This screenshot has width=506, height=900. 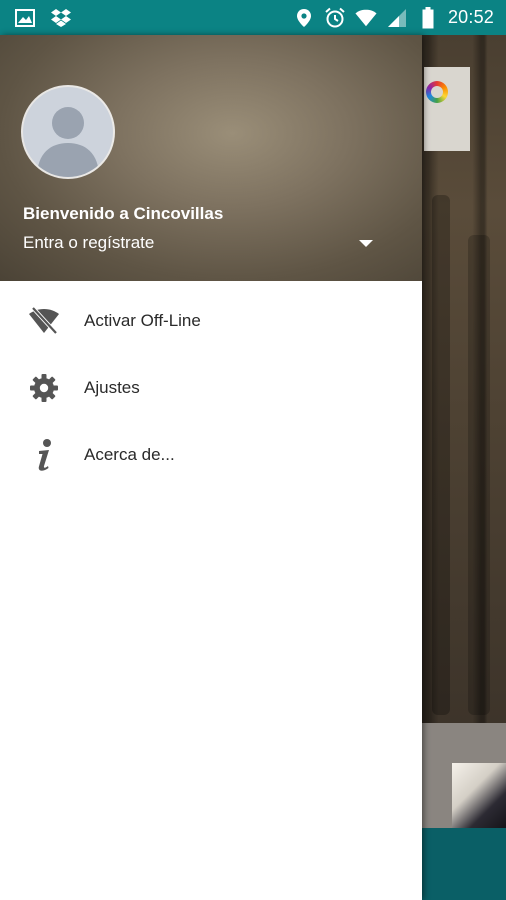 What do you see at coordinates (68, 142) in the screenshot?
I see `person-icon` at bounding box center [68, 142].